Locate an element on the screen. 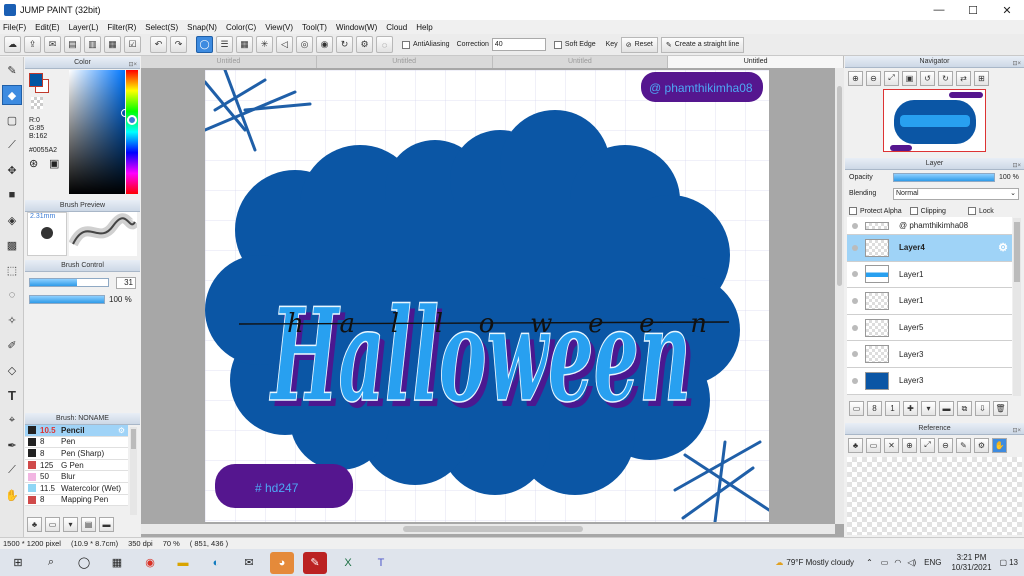 The width and height of the screenshot is (1024, 576). blending-select: Normal ⌄ is located at coordinates (956, 194).